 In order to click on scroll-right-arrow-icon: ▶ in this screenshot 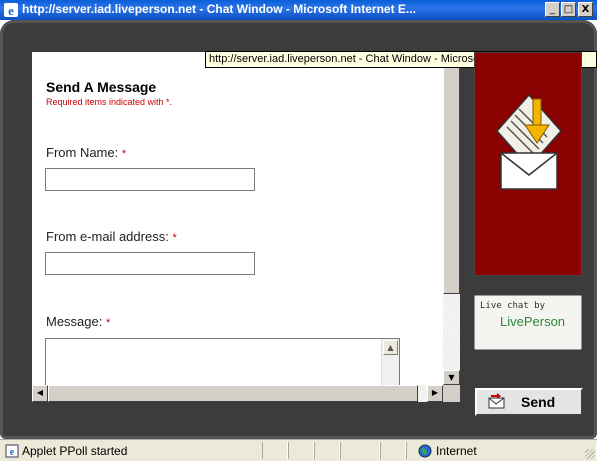, I will do `click(435, 393)`.